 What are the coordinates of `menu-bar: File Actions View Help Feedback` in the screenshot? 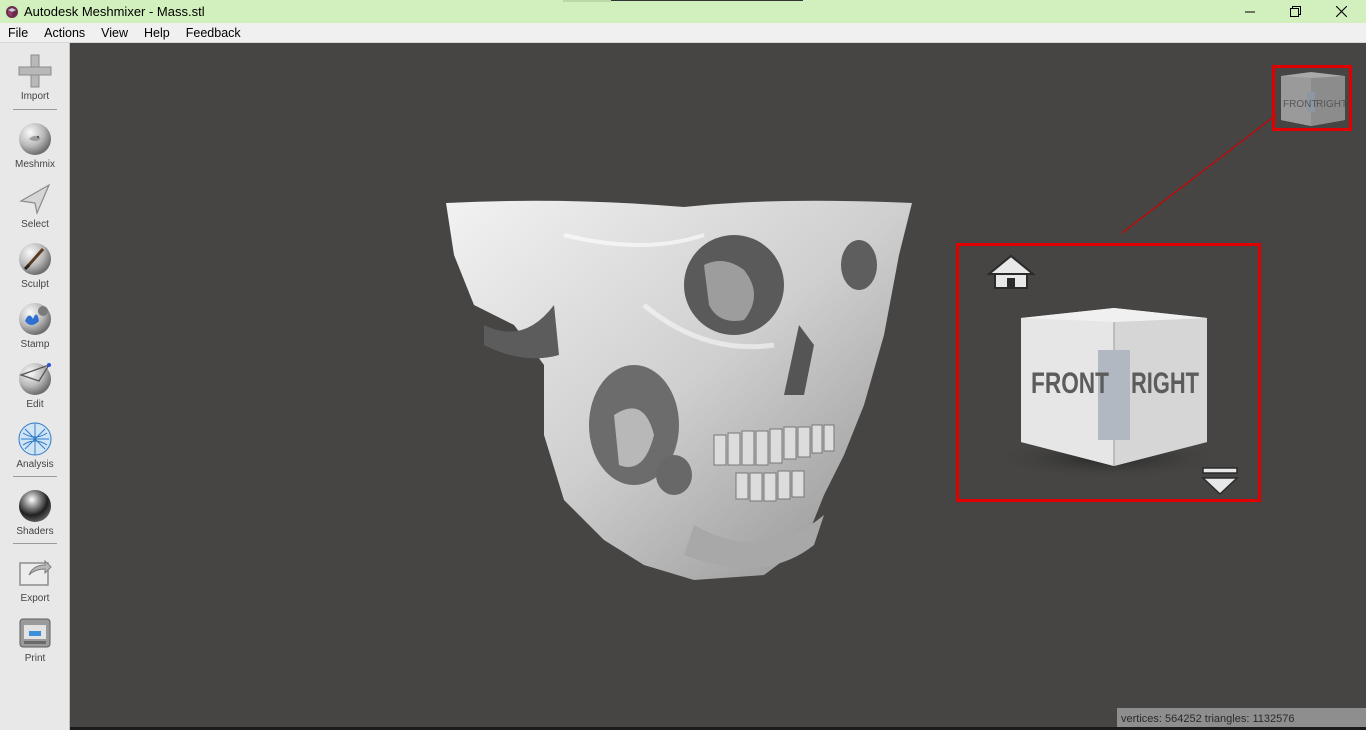 It's located at (683, 33).